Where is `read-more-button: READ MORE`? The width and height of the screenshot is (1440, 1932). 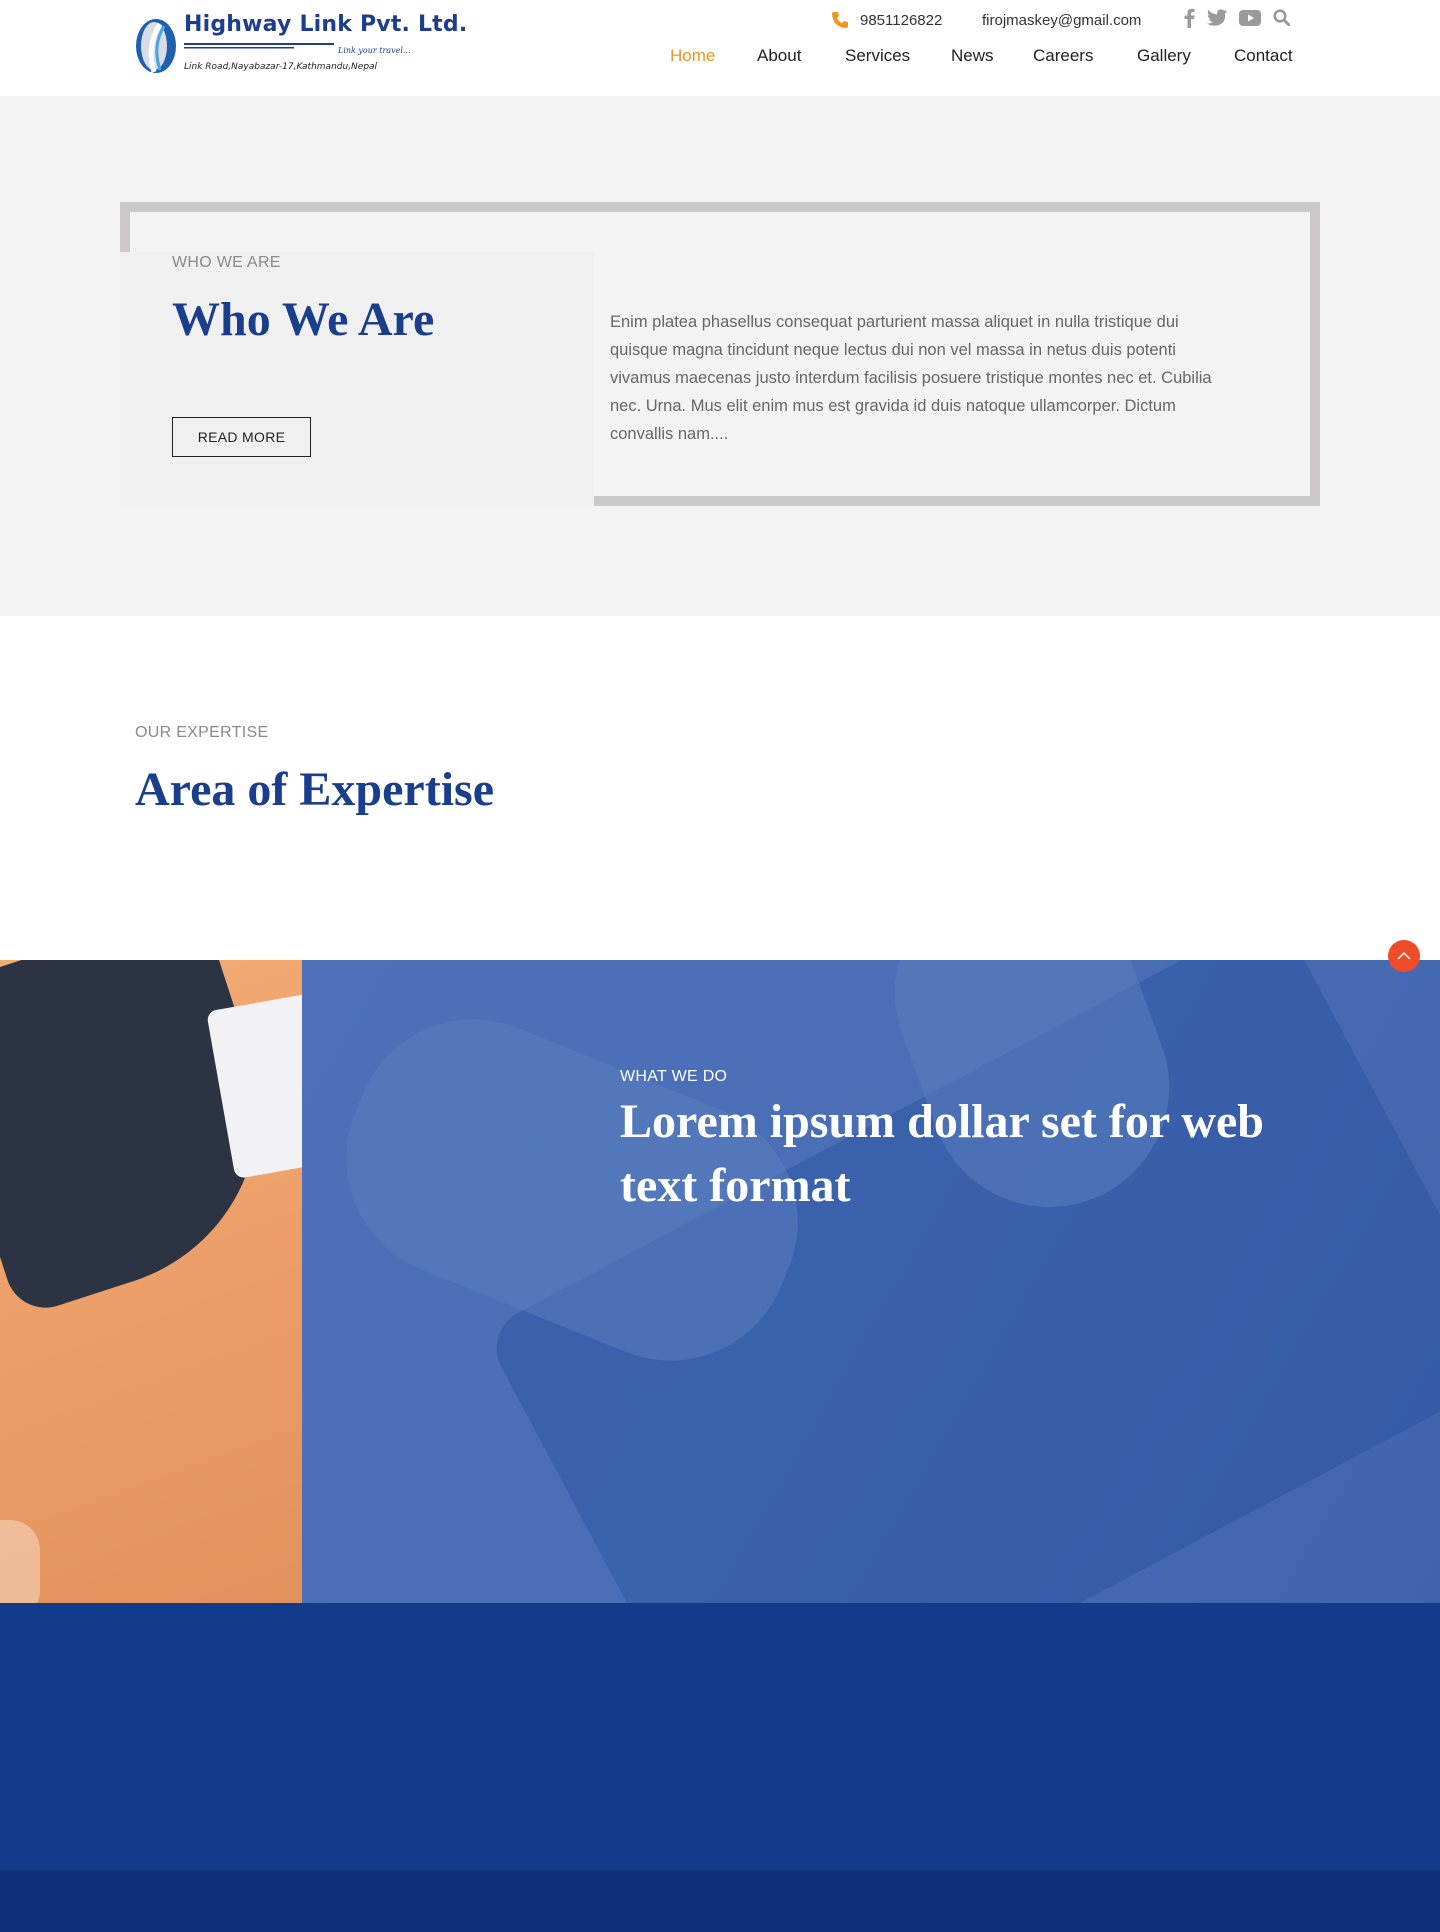
read-more-button: READ MORE is located at coordinates (241, 437).